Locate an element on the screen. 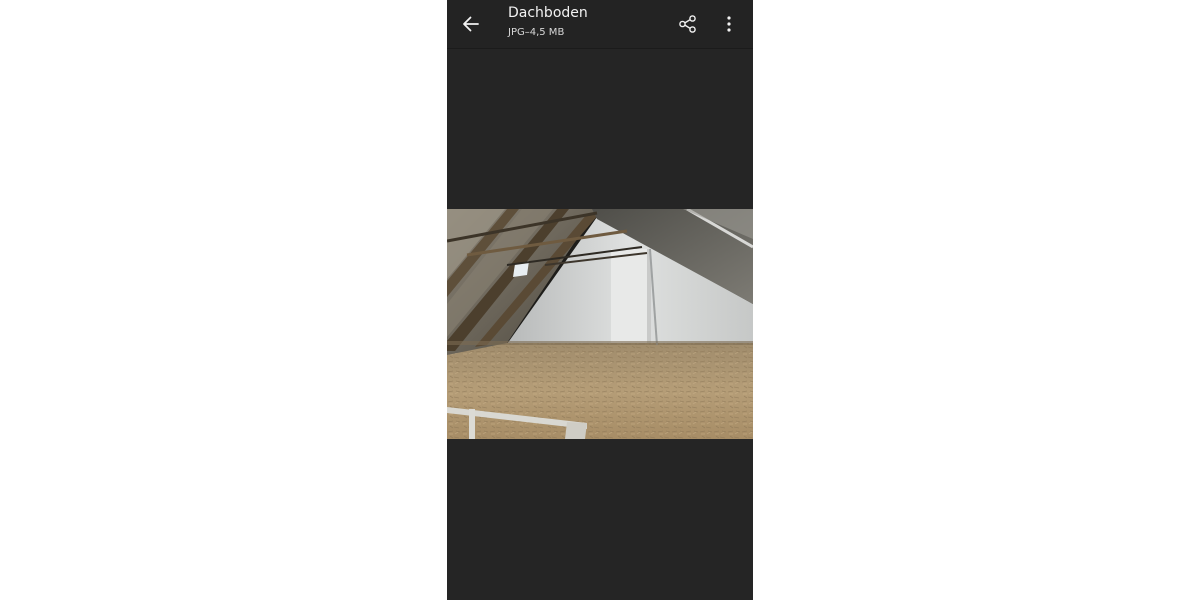 This screenshot has width=1200, height=600. share-button is located at coordinates (688, 24).